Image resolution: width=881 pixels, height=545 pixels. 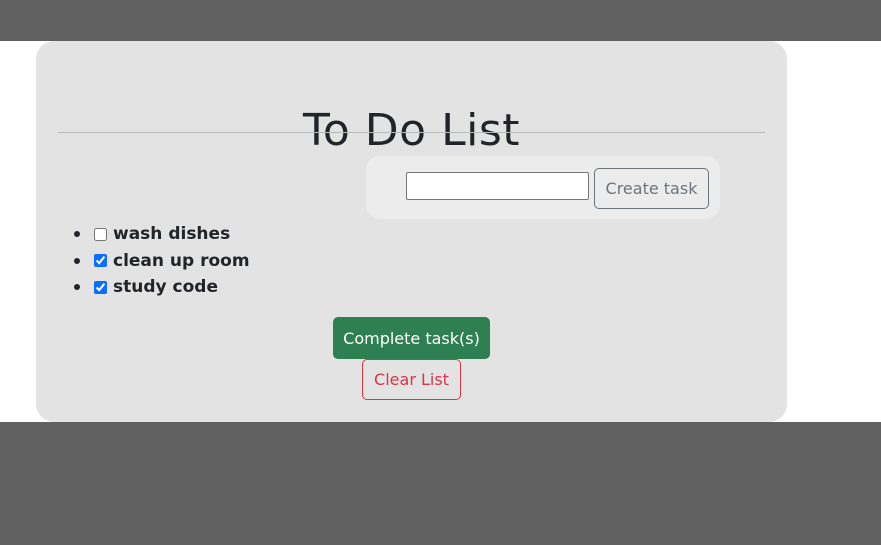 What do you see at coordinates (651, 188) in the screenshot?
I see `create-task-button: Create task` at bounding box center [651, 188].